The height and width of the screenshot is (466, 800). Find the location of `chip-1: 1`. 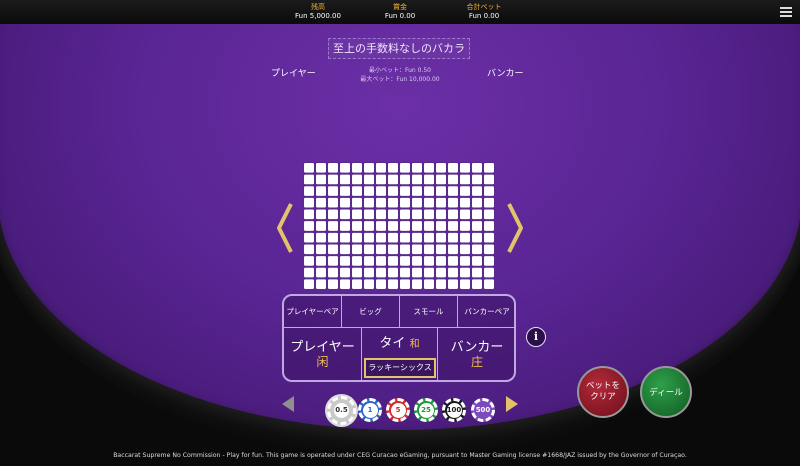

chip-1: 1 is located at coordinates (370, 410).